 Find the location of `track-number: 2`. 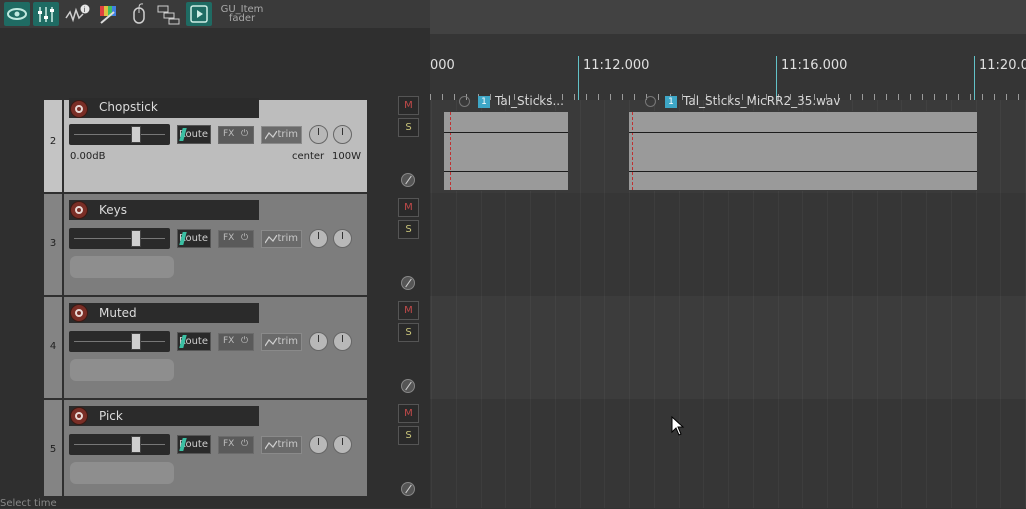

track-number: 2 is located at coordinates (53, 146).